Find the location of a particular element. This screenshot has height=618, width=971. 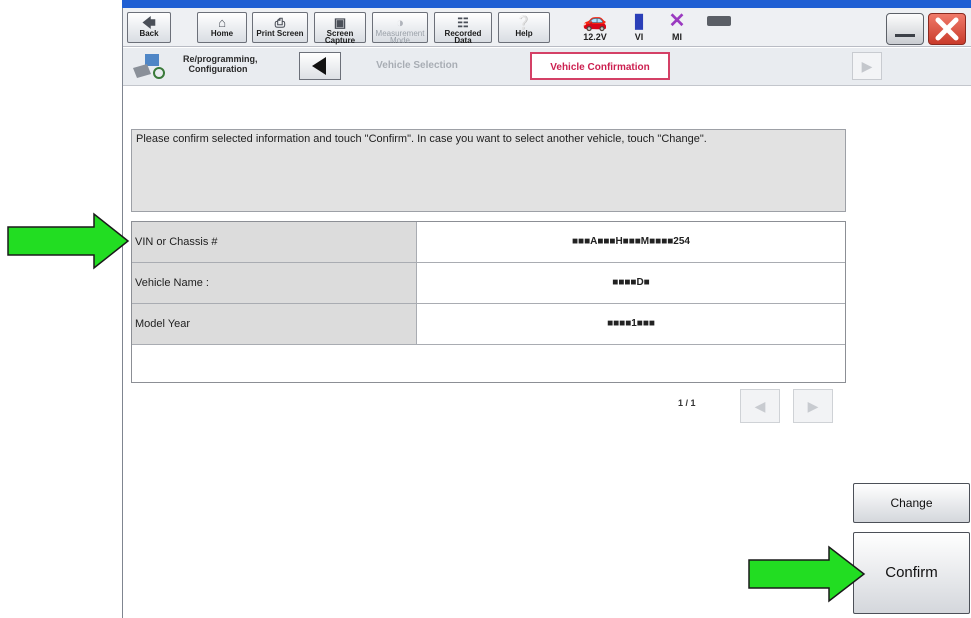

title-bar is located at coordinates (546, 4).